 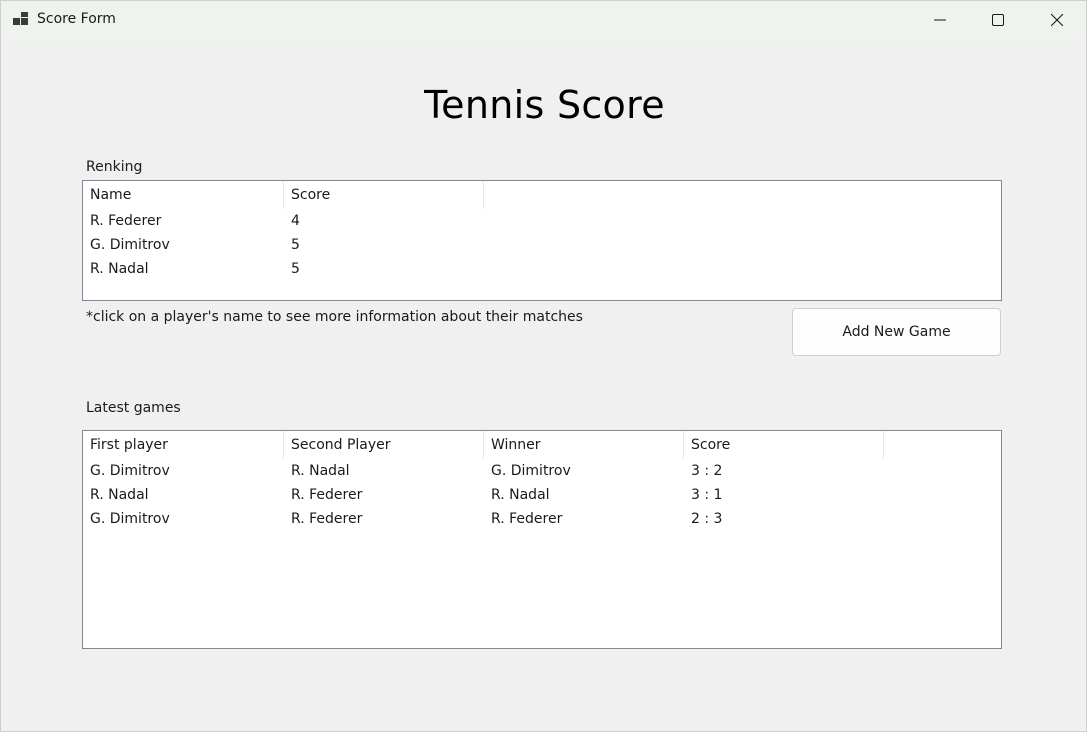 What do you see at coordinates (542, 245) in the screenshot?
I see `ranking-row: G. Dimitrov 5` at bounding box center [542, 245].